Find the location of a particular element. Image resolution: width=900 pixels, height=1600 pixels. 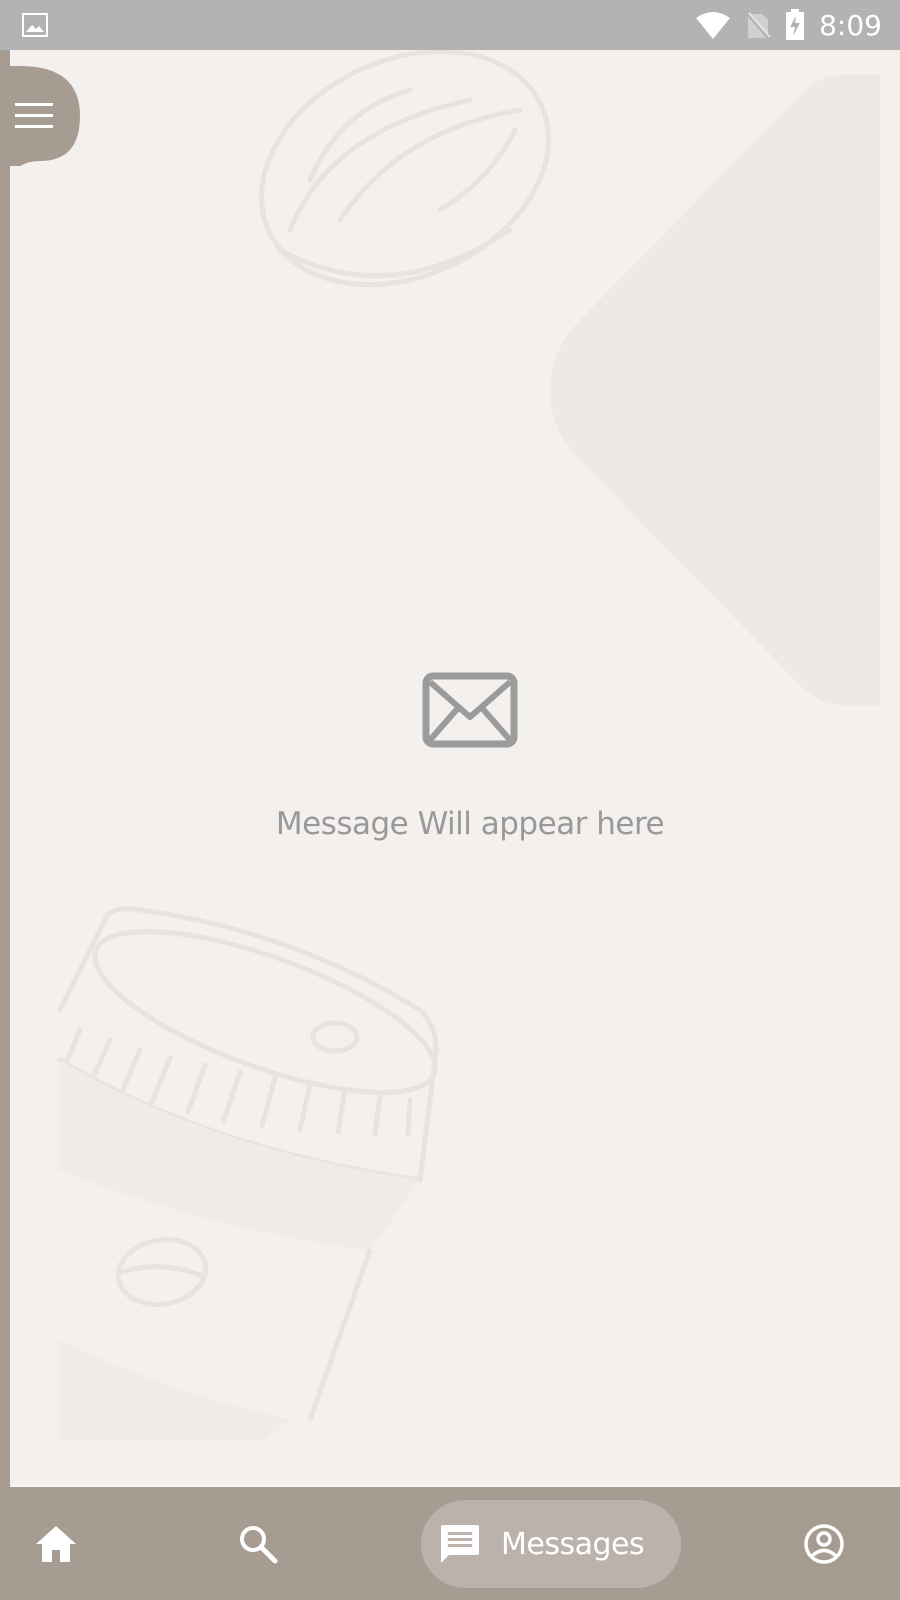

mail-icon is located at coordinates (470, 710).